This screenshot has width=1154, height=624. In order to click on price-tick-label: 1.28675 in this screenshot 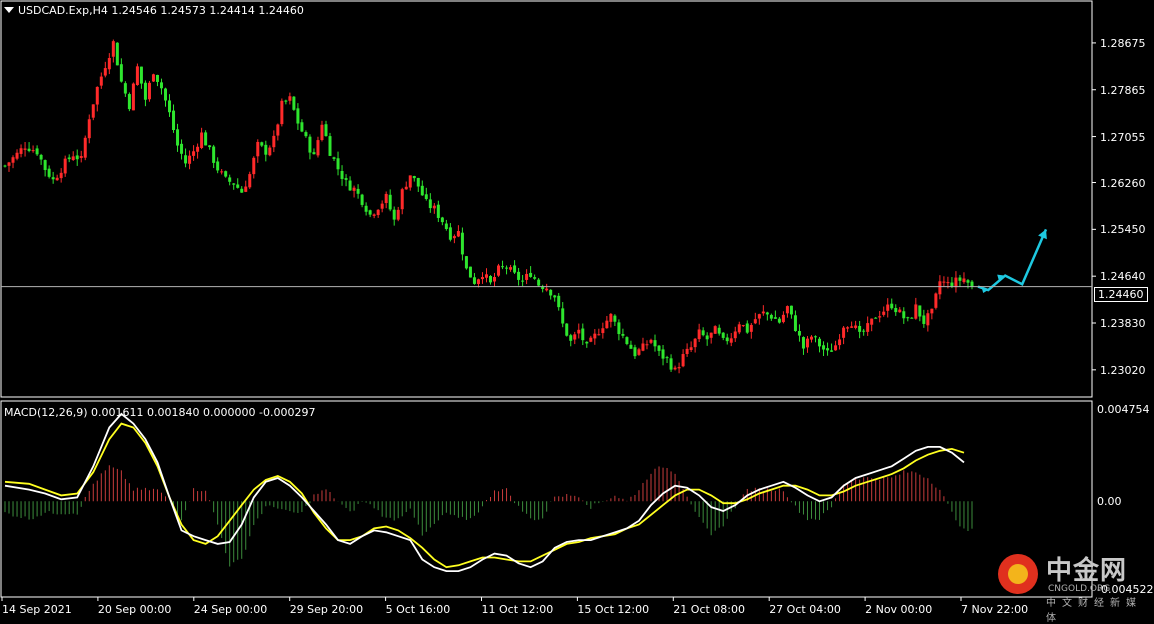, I will do `click(1123, 43)`.